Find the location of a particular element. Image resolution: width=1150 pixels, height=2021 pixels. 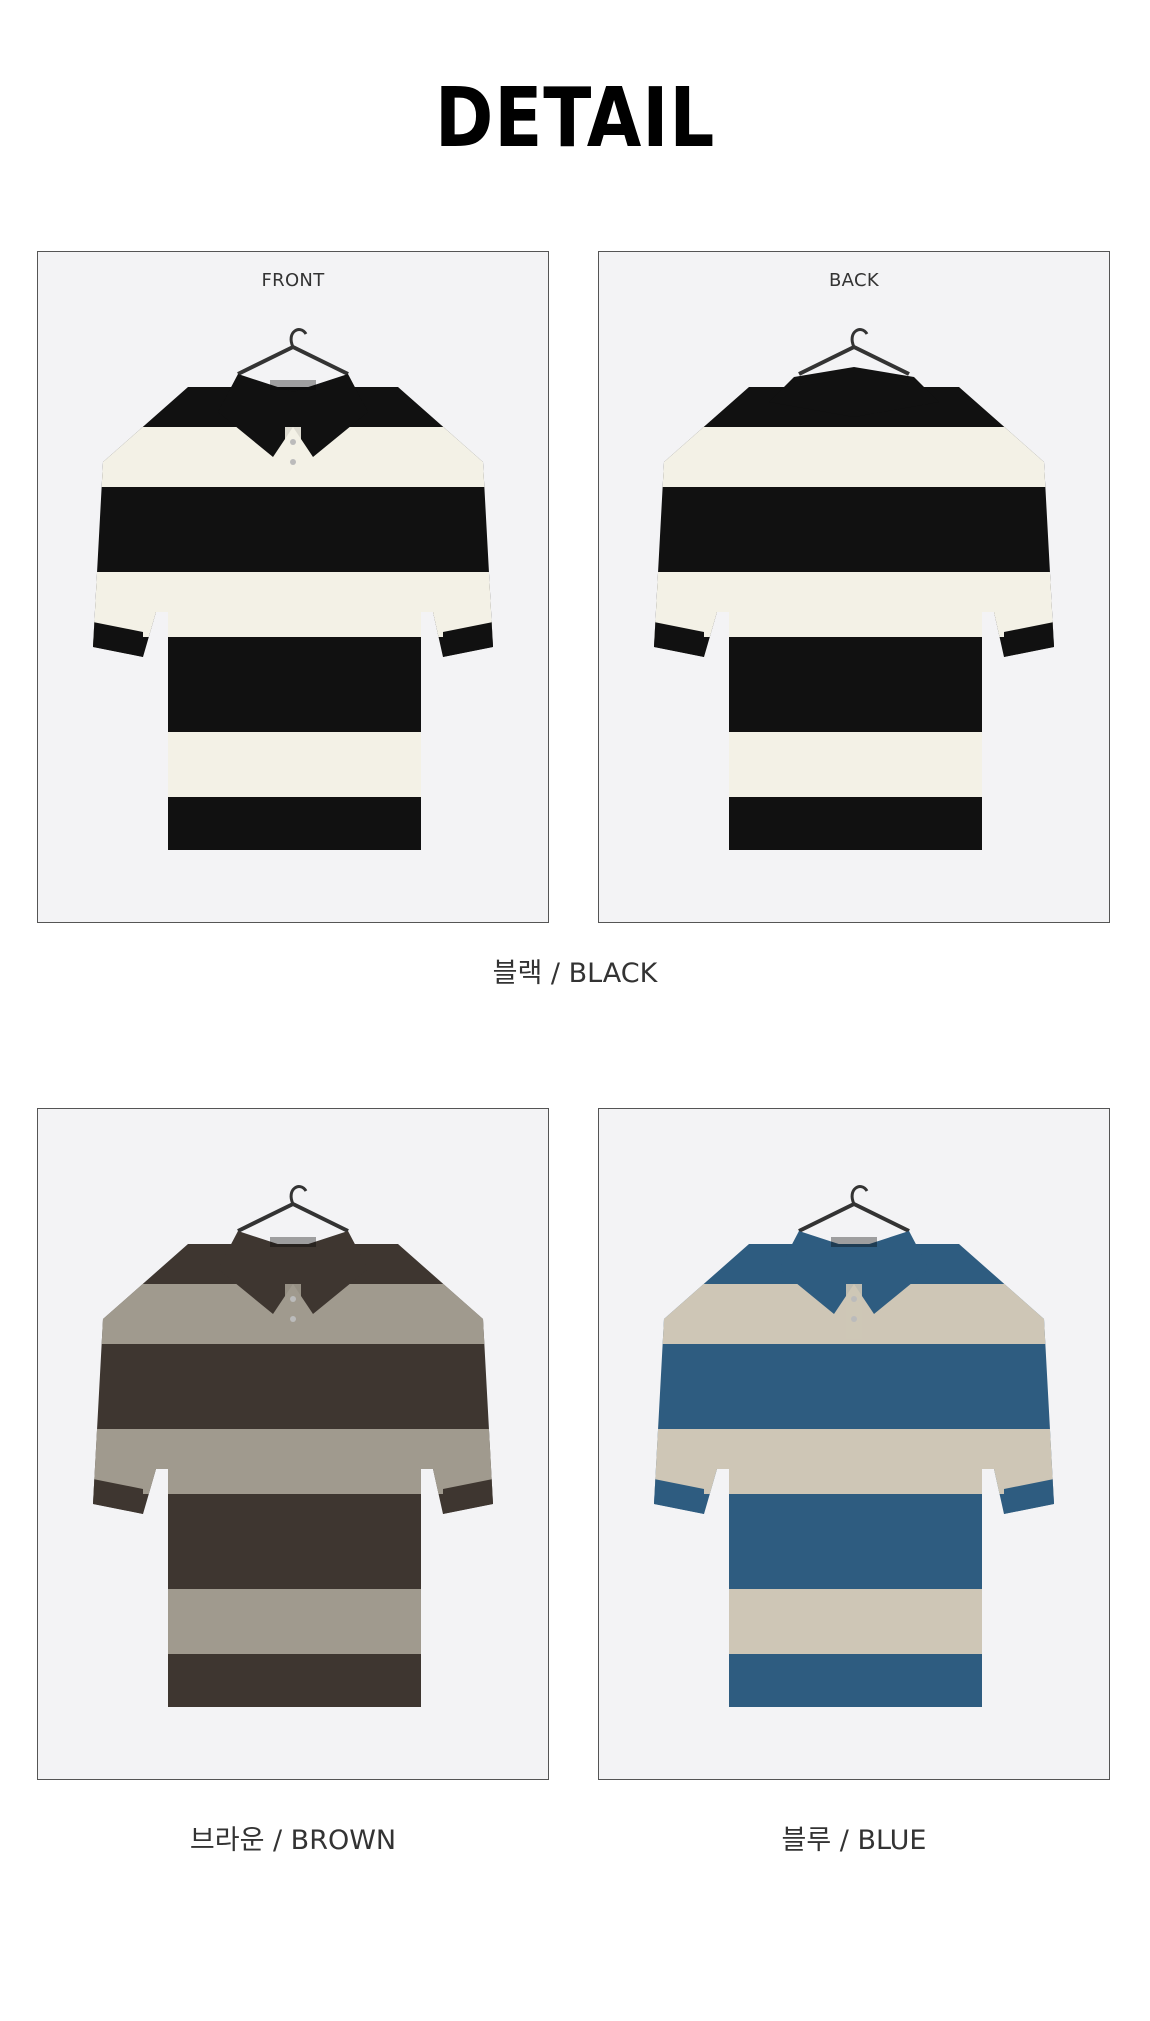

product-photo-black-back: BACK is located at coordinates (854, 587).